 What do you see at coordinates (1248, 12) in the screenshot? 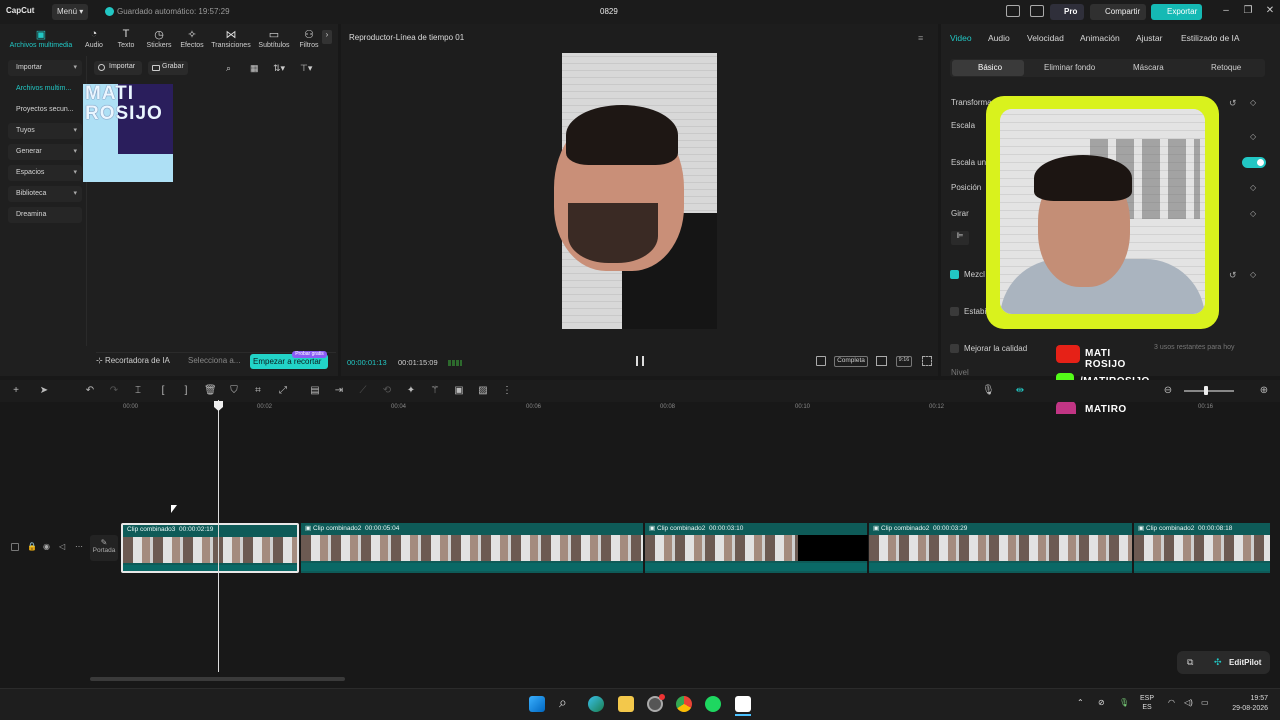
I see `maximize-icon: ❐` at bounding box center [1248, 12].